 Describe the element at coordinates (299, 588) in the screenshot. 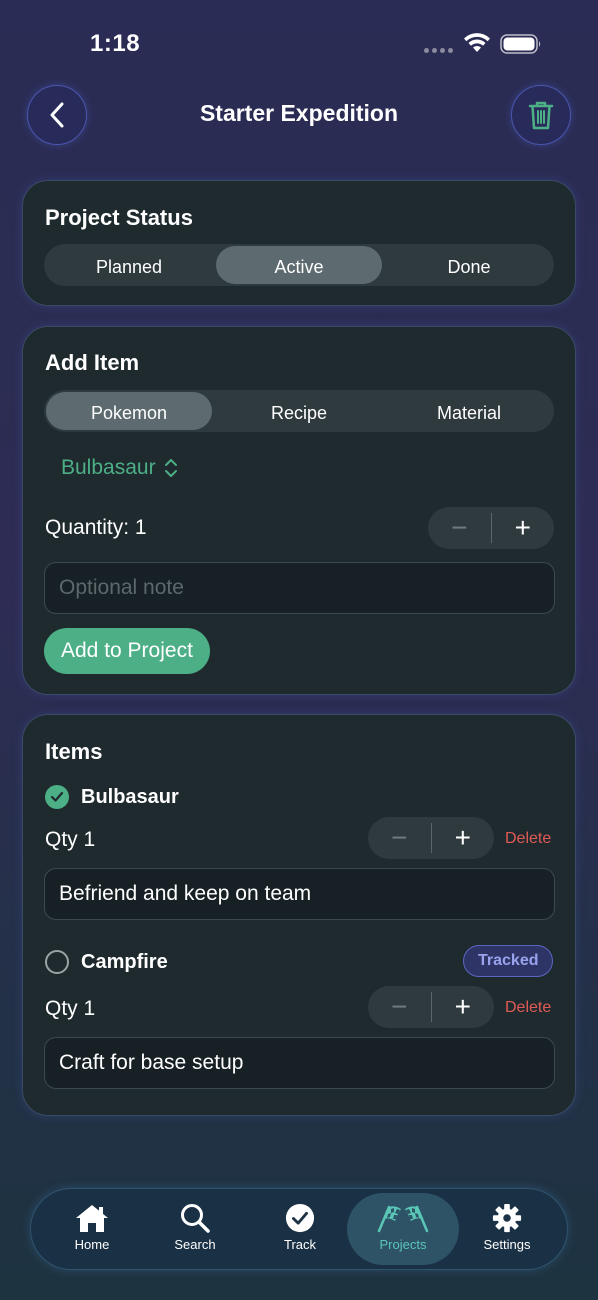

I see `note-input: Optional note` at that location.